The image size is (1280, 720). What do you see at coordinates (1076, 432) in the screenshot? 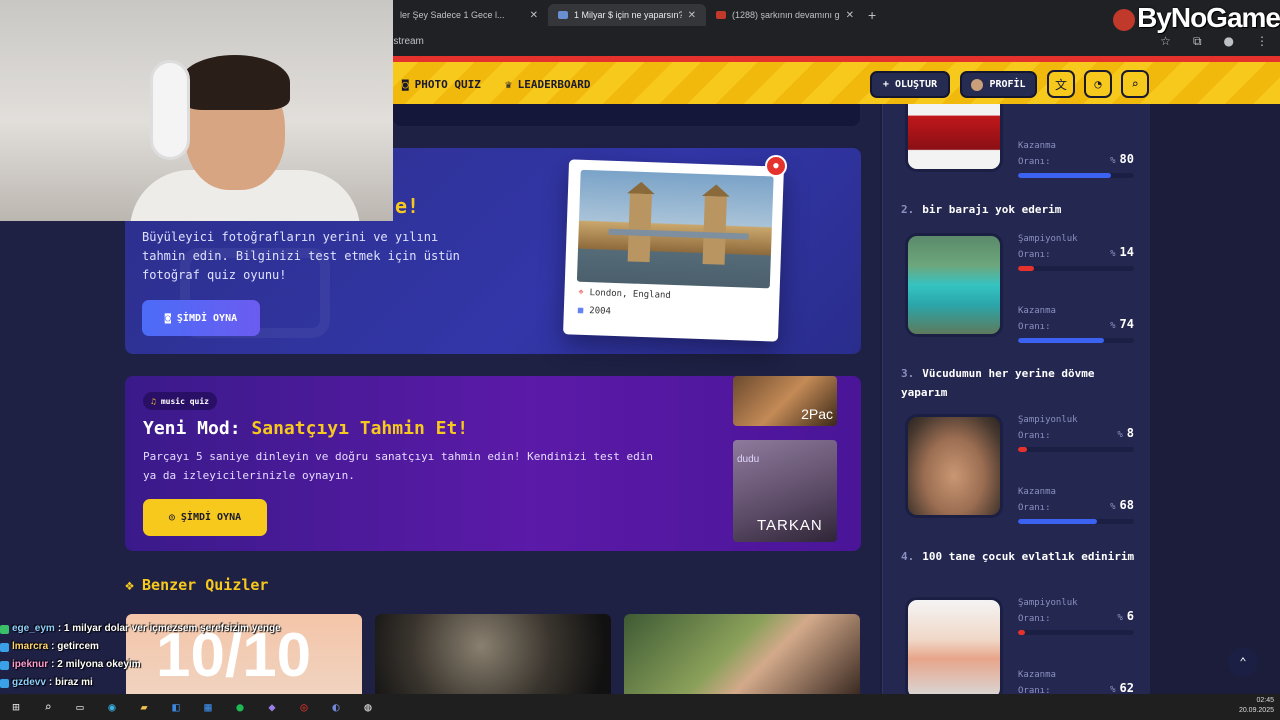
I see `champion-rate-stat: Şampiyonluk Oranı: % 8` at bounding box center [1076, 432].